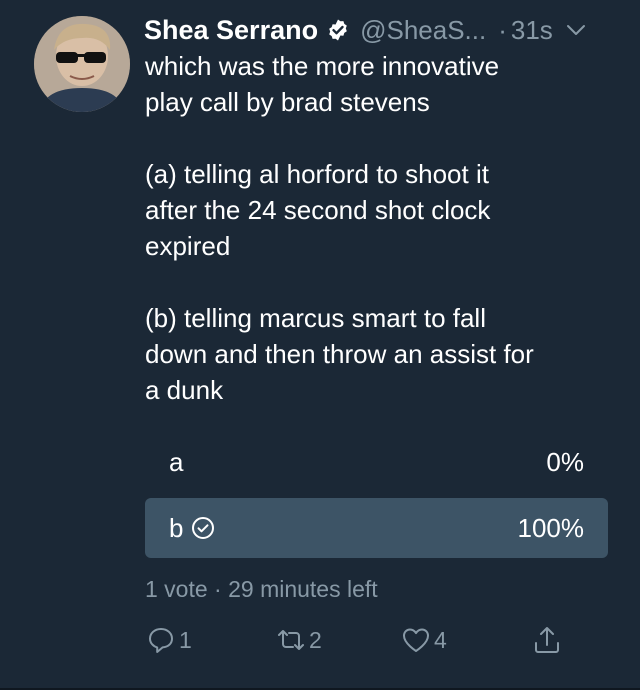  Describe the element at coordinates (203, 528) in the screenshot. I see `check-circle-icon` at that location.